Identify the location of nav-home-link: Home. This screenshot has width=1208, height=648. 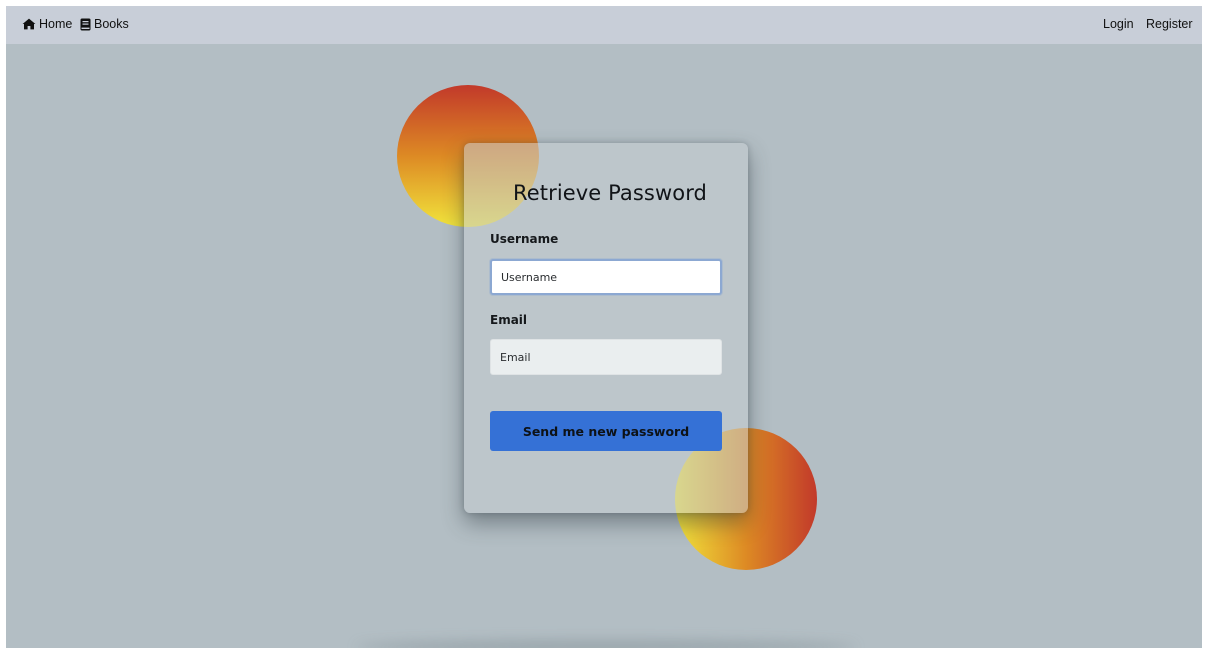
(47, 24).